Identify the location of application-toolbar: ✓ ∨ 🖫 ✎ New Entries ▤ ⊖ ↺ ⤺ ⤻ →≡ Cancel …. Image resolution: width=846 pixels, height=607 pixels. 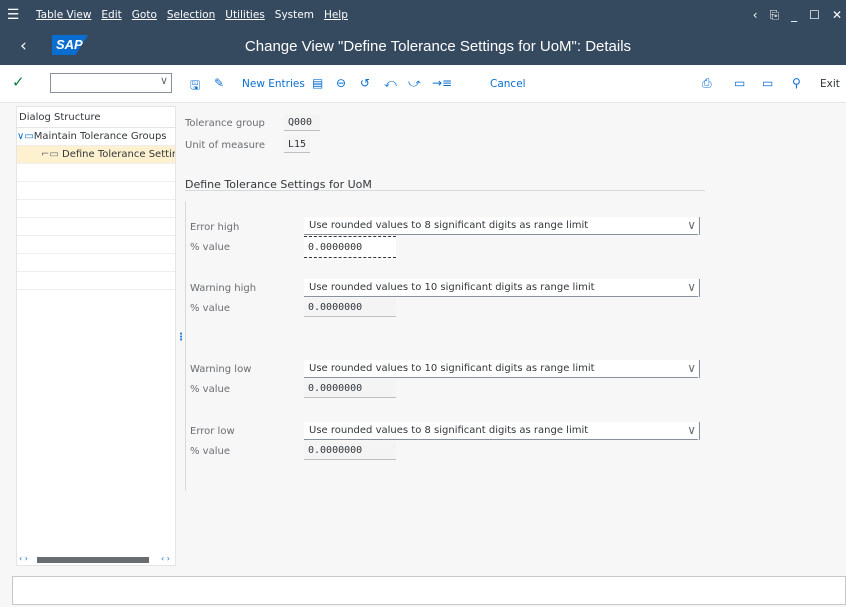
(423, 84).